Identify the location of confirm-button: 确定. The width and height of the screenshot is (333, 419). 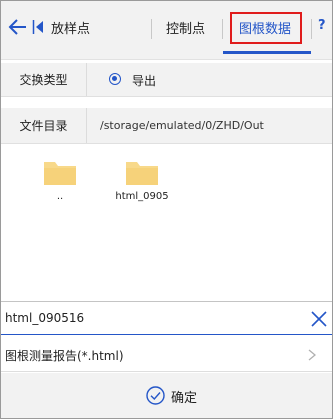
(166, 395).